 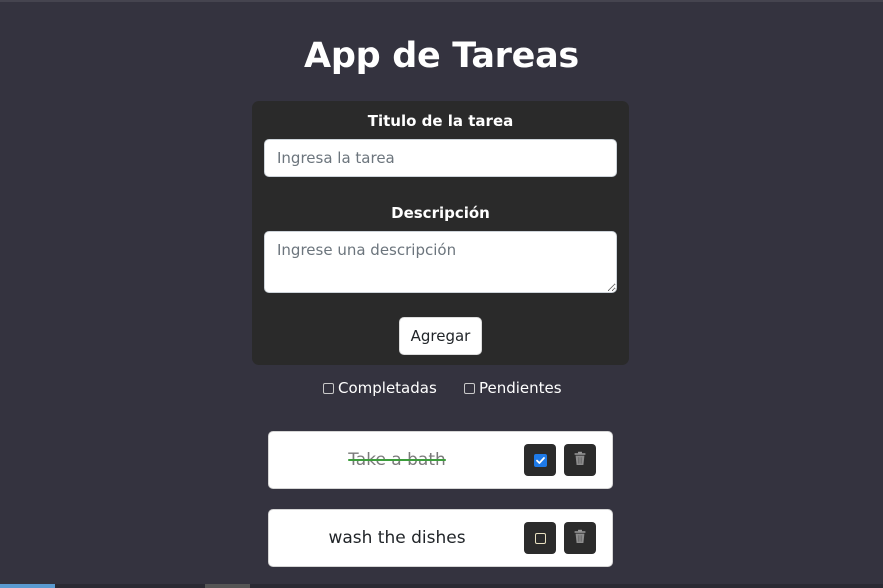 What do you see at coordinates (441, 388) in the screenshot?
I see `filter-bar: Completadas Pendientes` at bounding box center [441, 388].